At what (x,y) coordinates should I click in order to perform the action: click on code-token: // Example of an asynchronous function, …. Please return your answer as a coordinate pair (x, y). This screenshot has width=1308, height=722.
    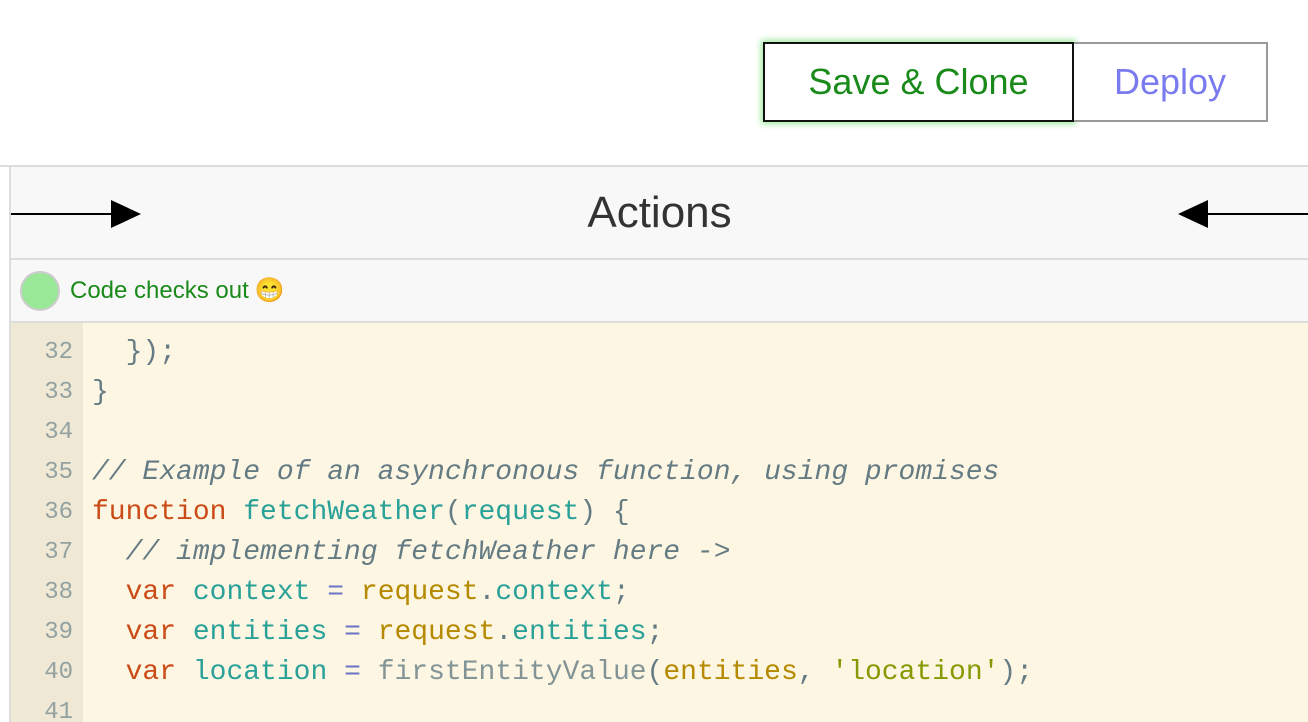
    Looking at the image, I should click on (546, 472).